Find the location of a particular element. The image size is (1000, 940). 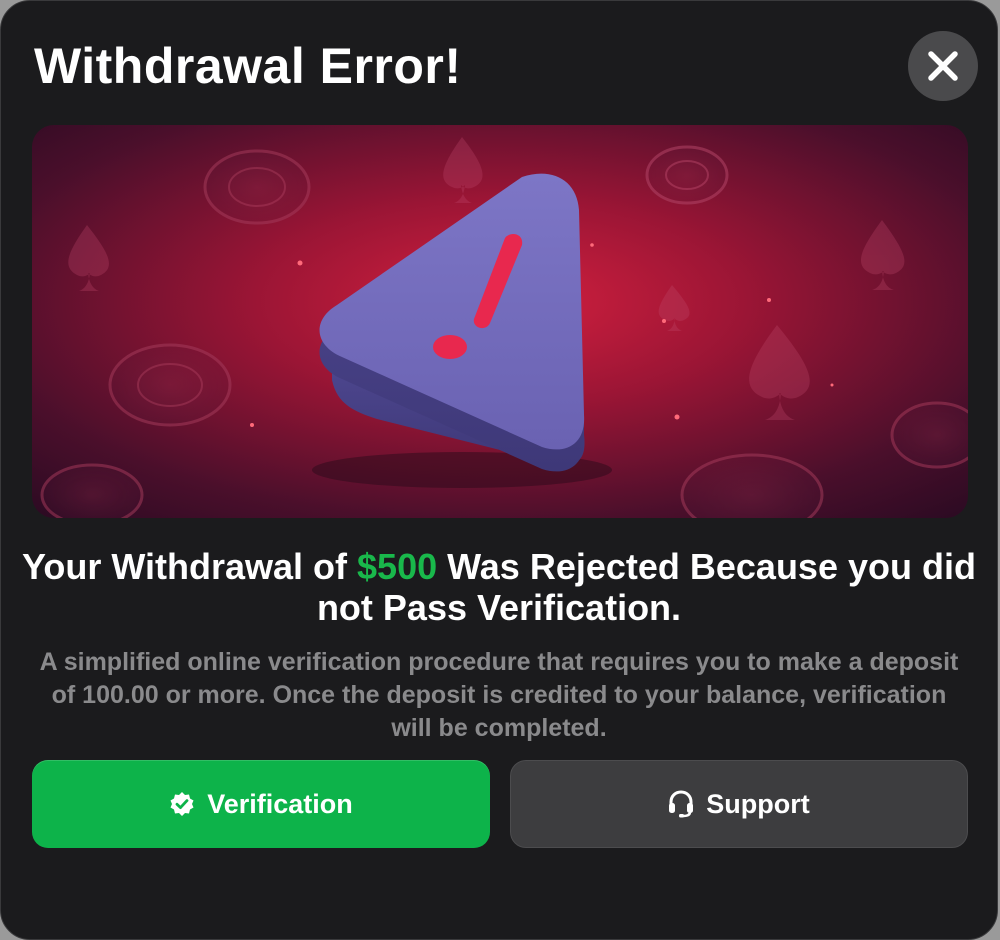

close-button is located at coordinates (943, 66).